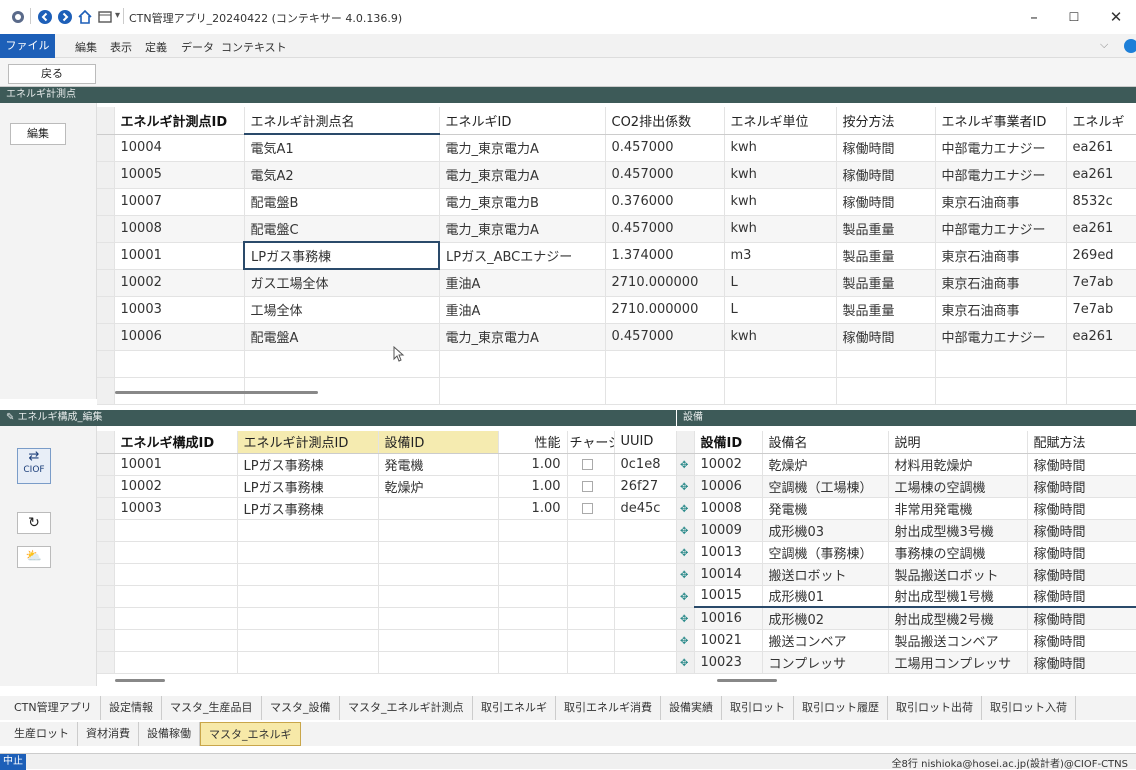 Image resolution: width=1136 pixels, height=770 pixels. What do you see at coordinates (728, 464) in the screenshot?
I see `table-cell: 10002` at bounding box center [728, 464].